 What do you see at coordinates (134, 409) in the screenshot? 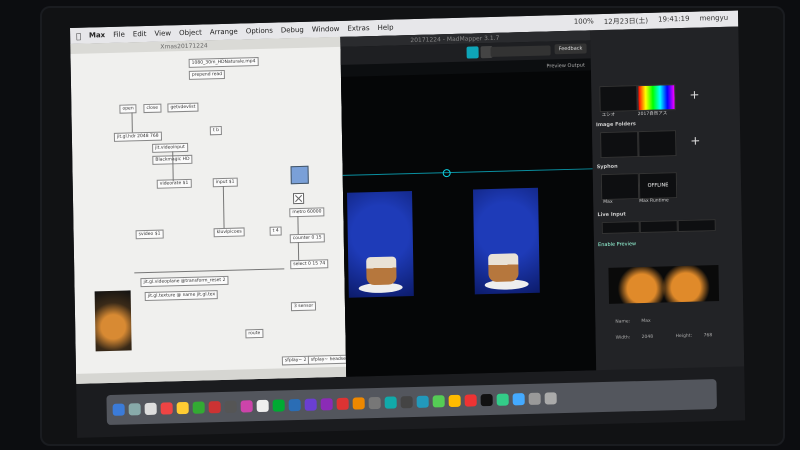
I see `launchpad-icon` at bounding box center [134, 409].